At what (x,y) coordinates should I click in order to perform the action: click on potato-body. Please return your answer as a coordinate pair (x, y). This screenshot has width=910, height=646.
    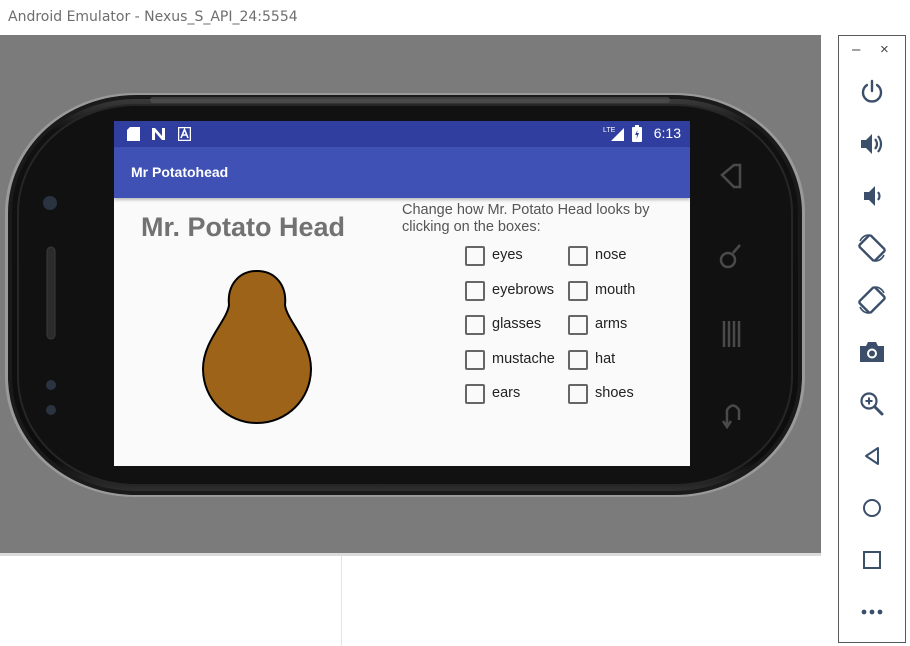
    Looking at the image, I should click on (257, 347).